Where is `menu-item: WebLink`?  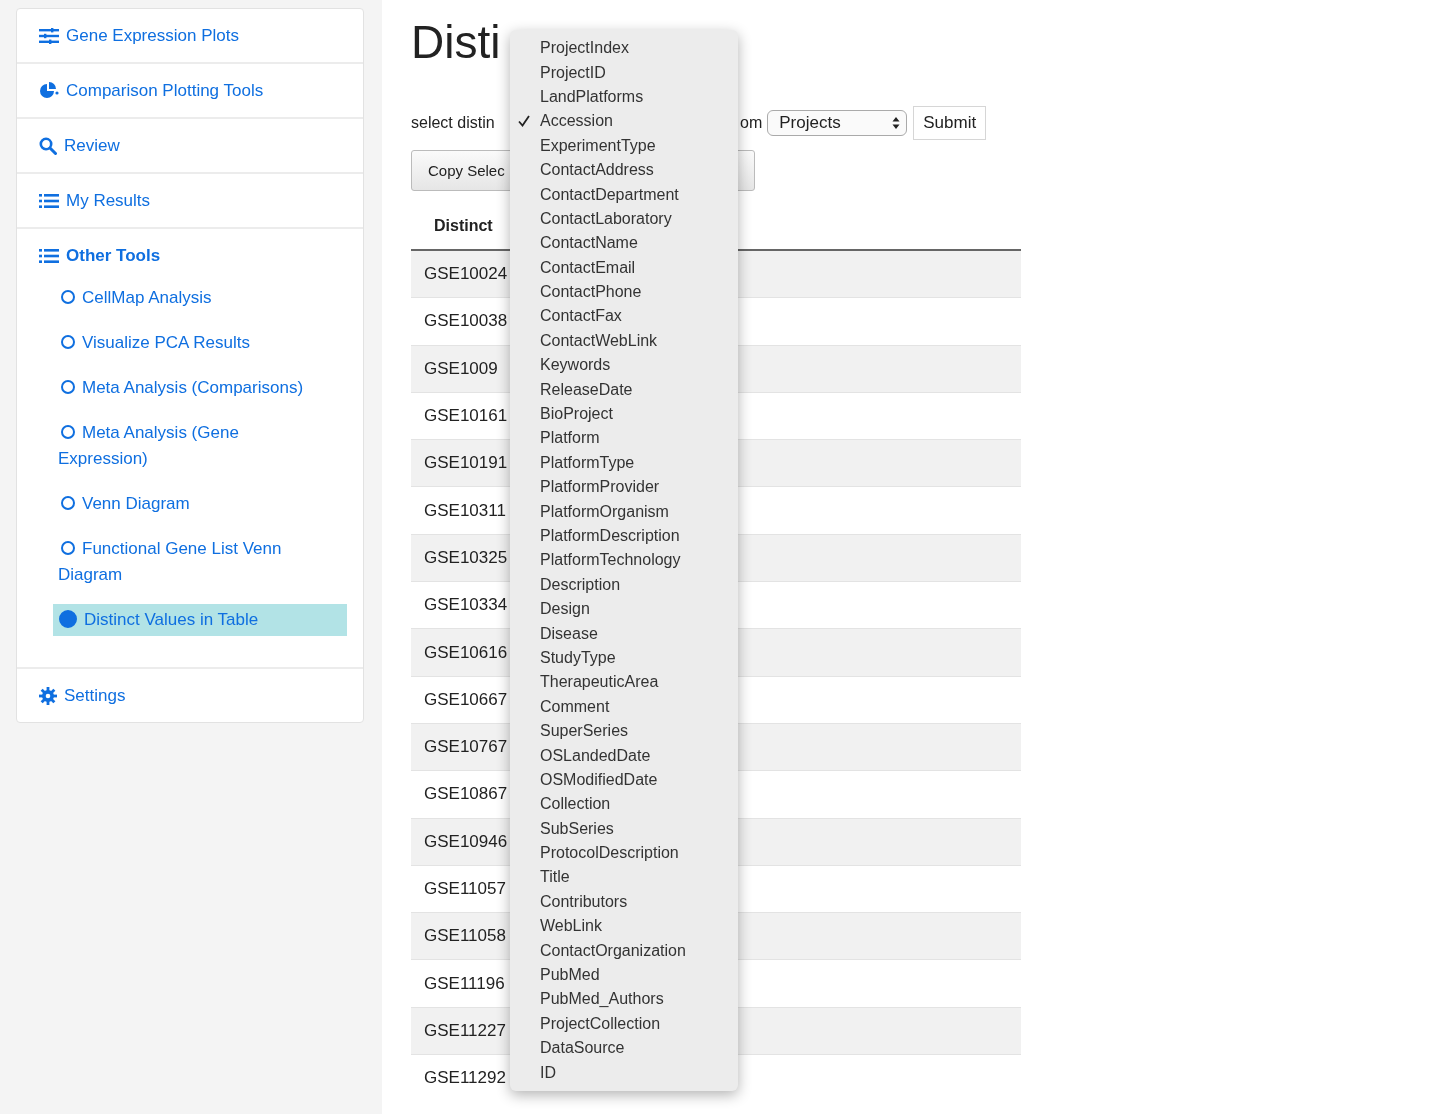
menu-item: WebLink is located at coordinates (624, 926).